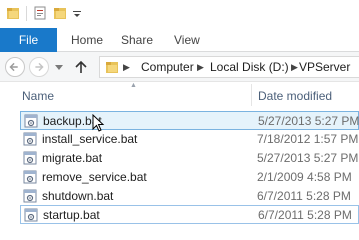 Image resolution: width=359 pixels, height=240 pixels. Describe the element at coordinates (78, 196) in the screenshot. I see `file-name: shutdown.bat` at that location.